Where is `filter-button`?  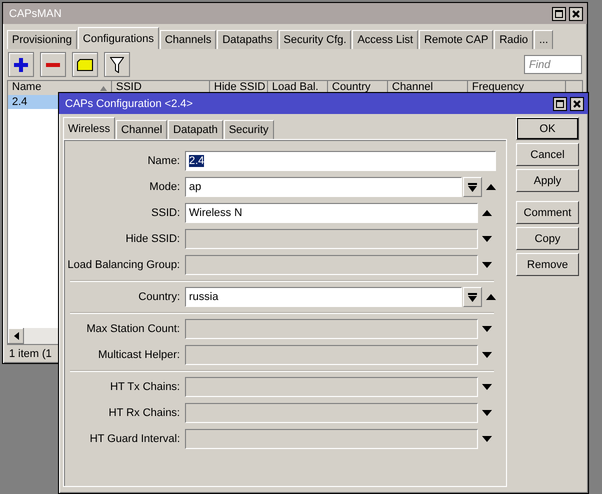 filter-button is located at coordinates (117, 64).